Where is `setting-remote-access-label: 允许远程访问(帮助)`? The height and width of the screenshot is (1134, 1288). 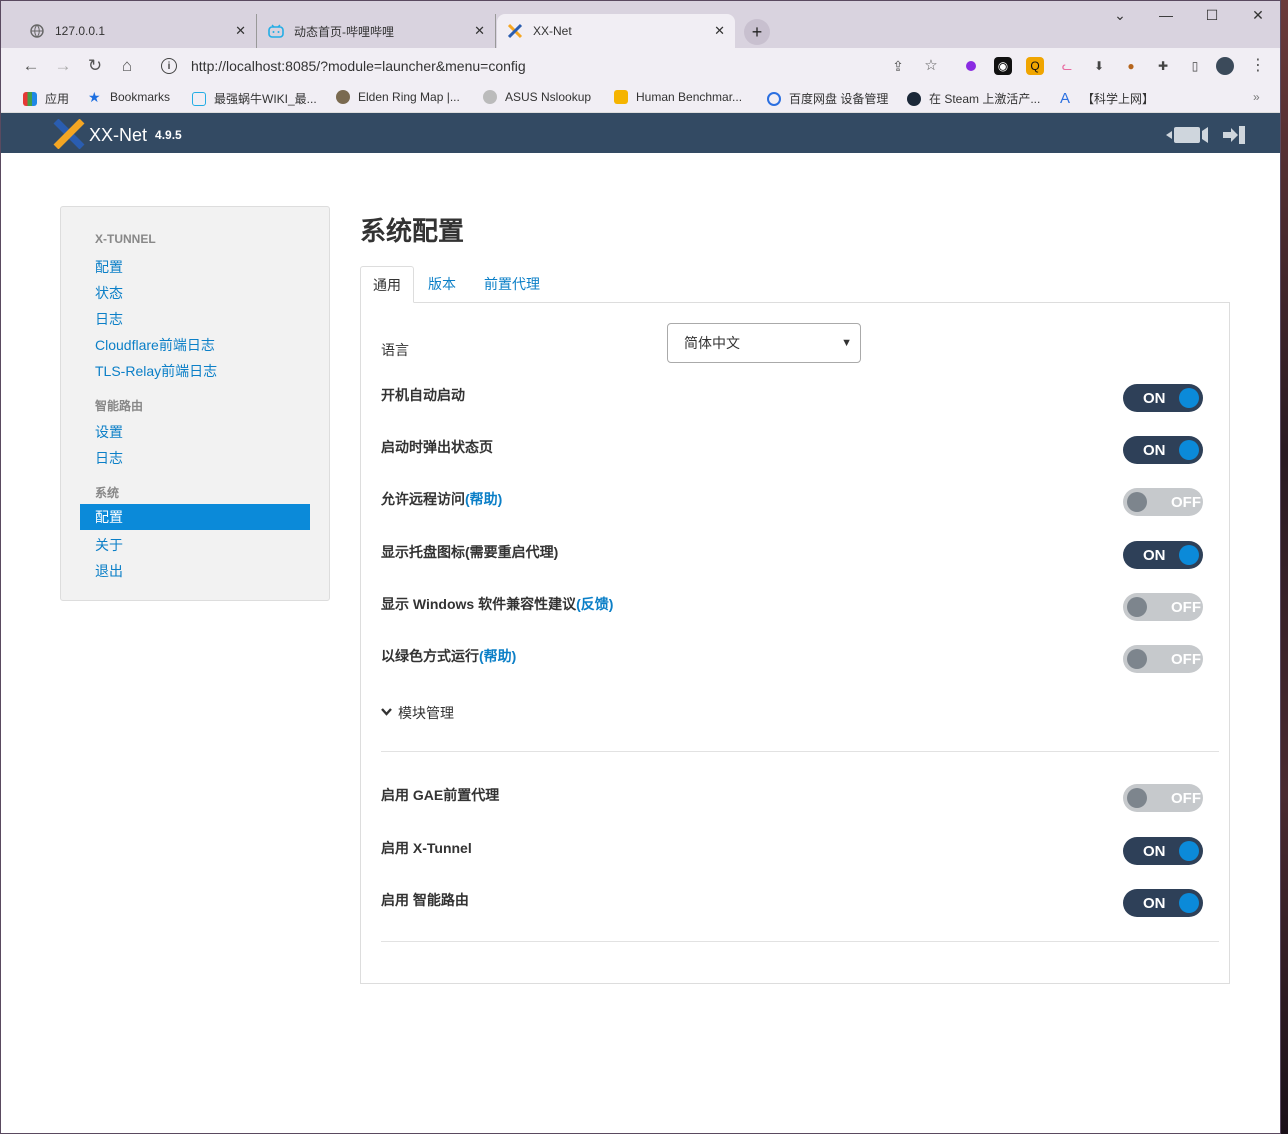 setting-remote-access-label: 允许远程访问(帮助) is located at coordinates (441, 499).